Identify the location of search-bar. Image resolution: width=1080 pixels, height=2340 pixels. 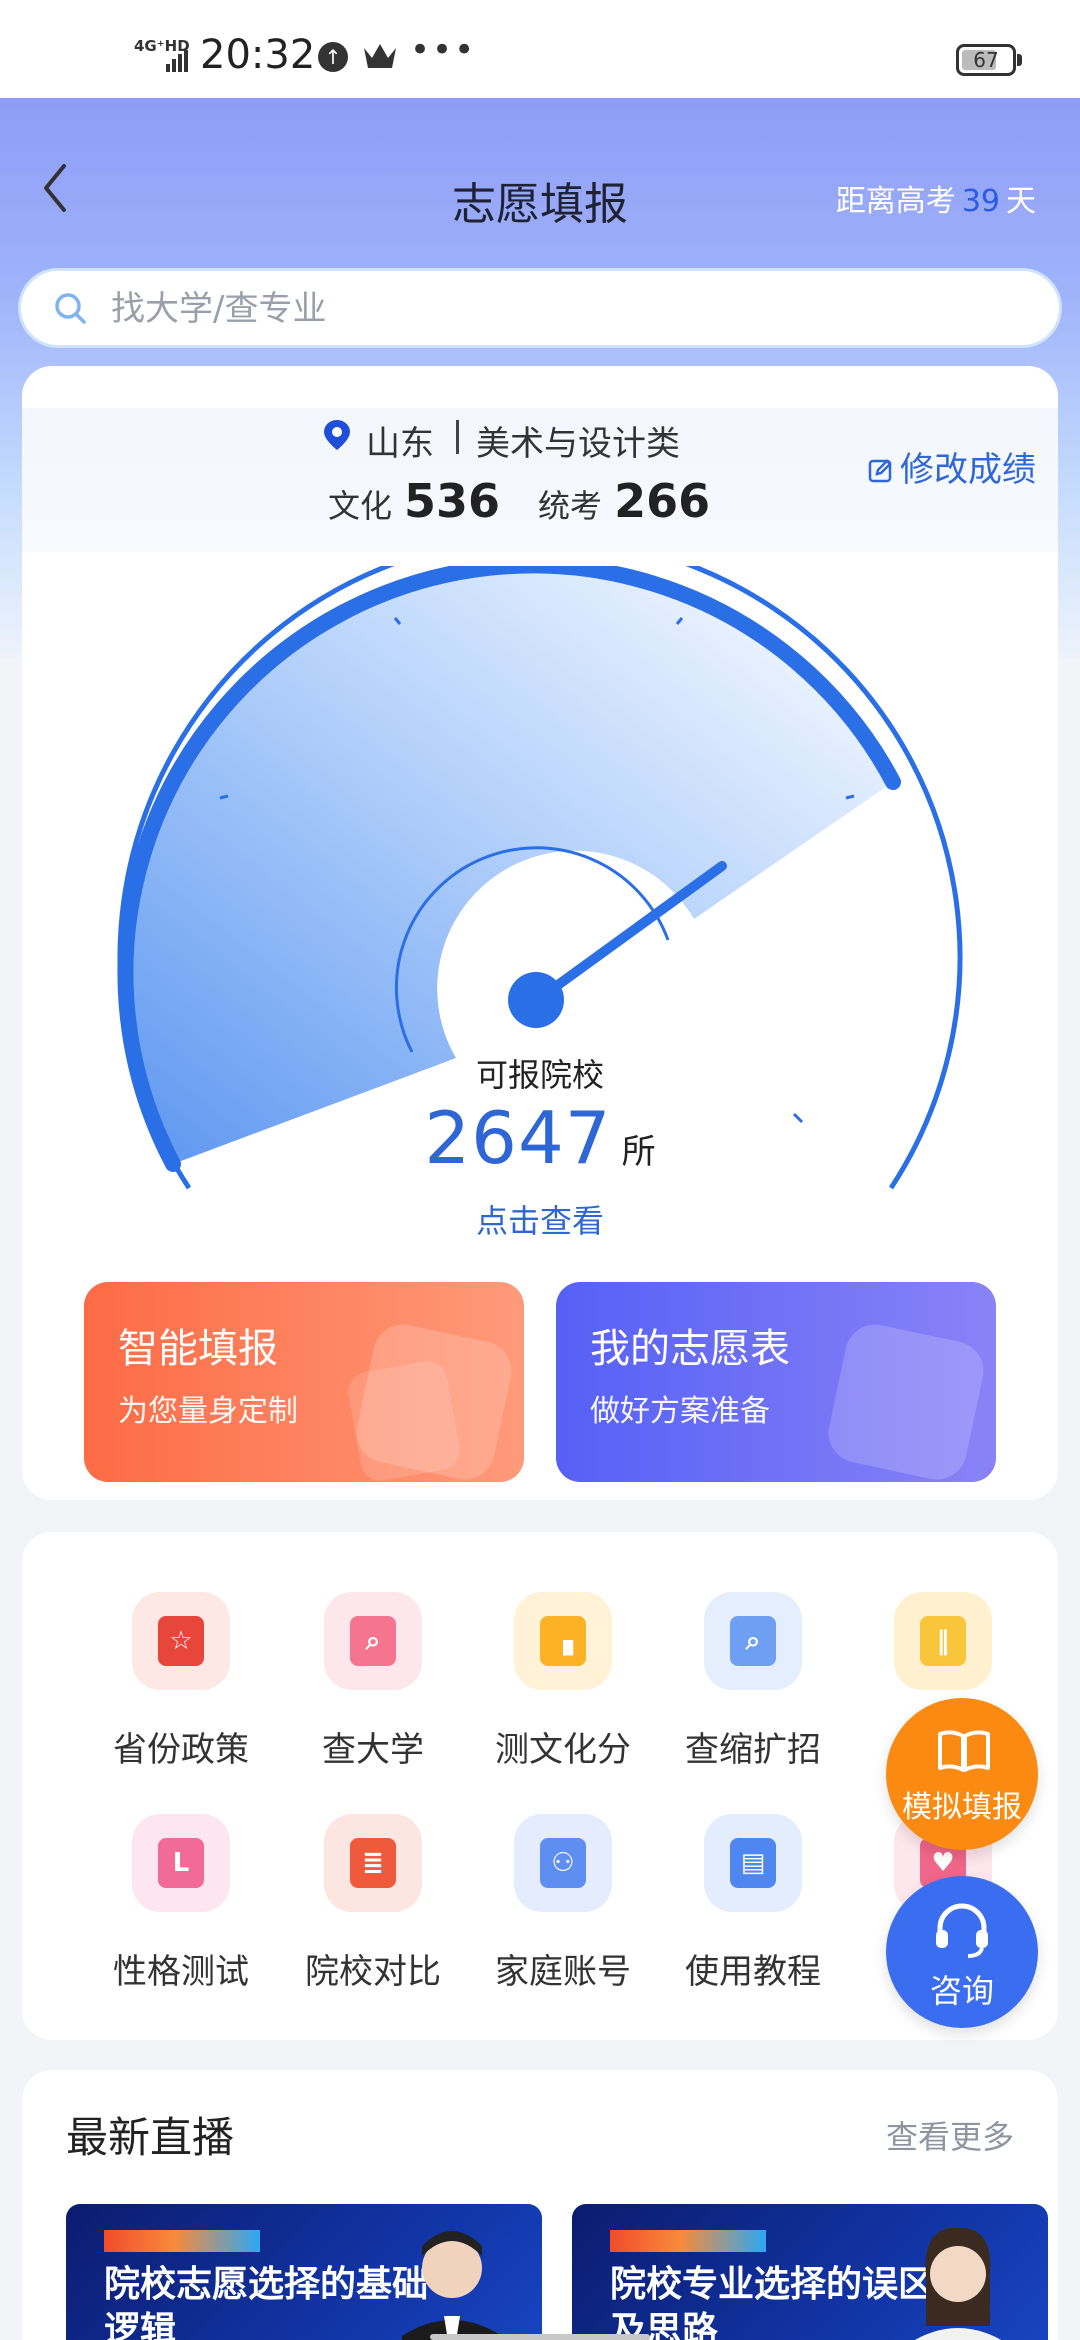
(540, 308).